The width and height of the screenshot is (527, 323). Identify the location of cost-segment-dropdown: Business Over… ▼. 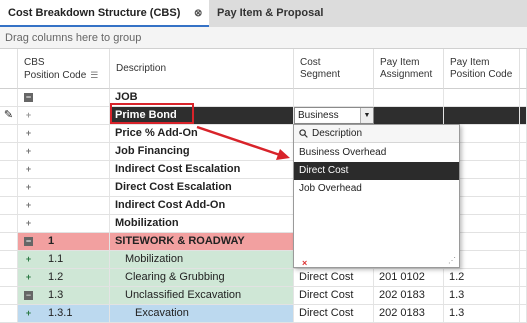
(334, 121).